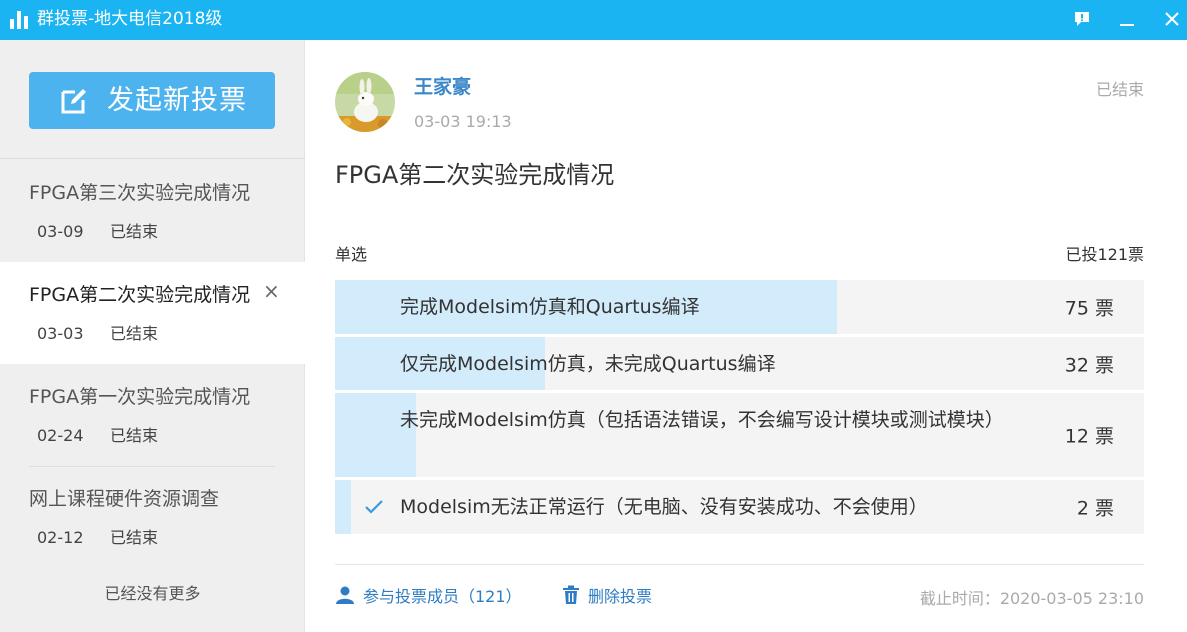  I want to click on delete-vote-label: 删除投票, so click(620, 596).